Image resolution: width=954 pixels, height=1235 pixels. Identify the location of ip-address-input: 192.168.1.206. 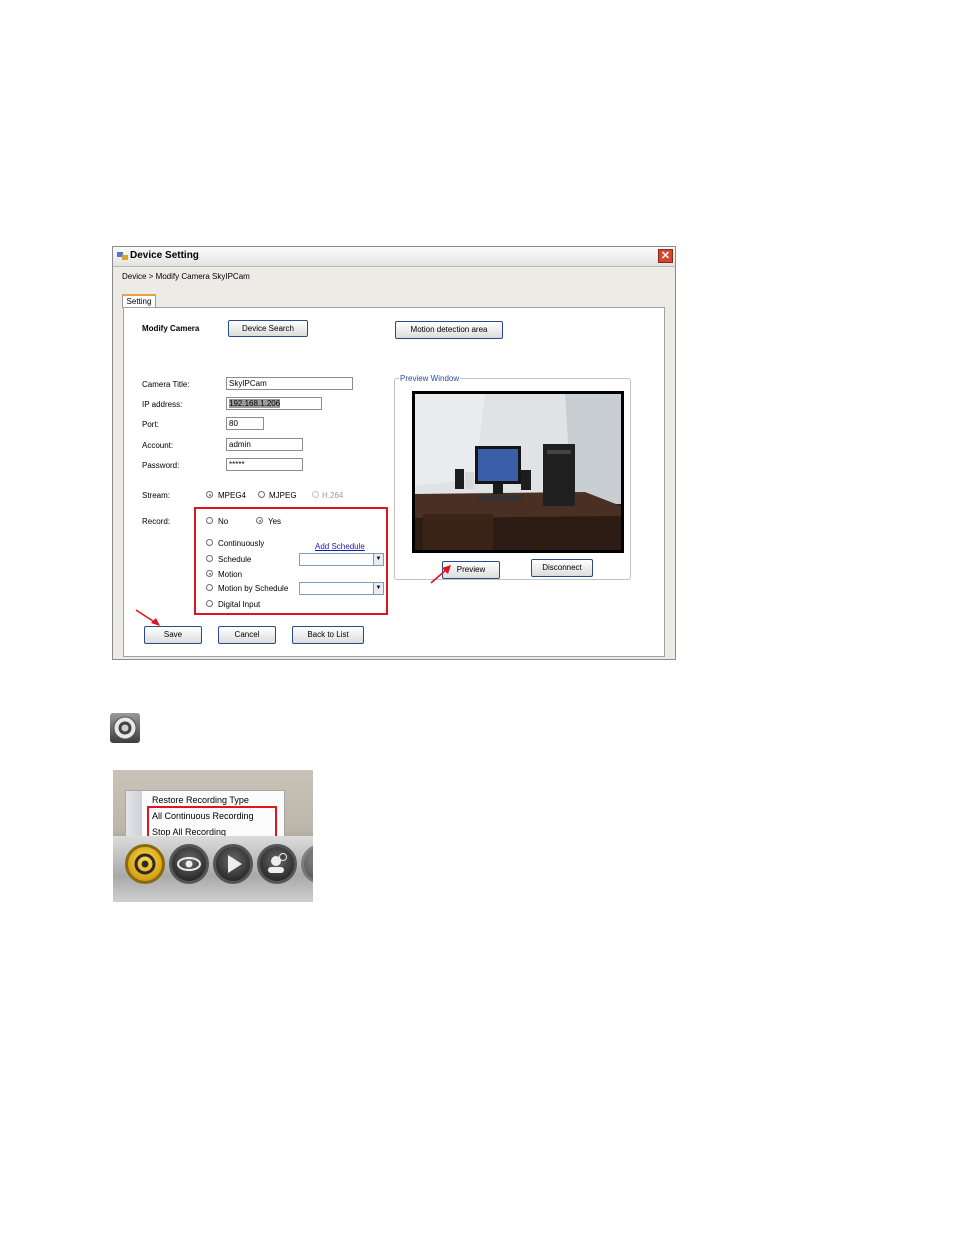
(274, 403).